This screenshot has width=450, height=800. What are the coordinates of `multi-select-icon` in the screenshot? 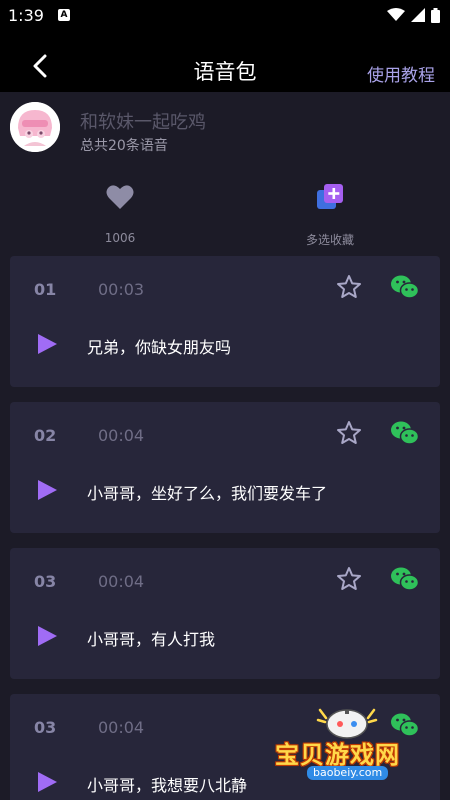 It's located at (330, 196).